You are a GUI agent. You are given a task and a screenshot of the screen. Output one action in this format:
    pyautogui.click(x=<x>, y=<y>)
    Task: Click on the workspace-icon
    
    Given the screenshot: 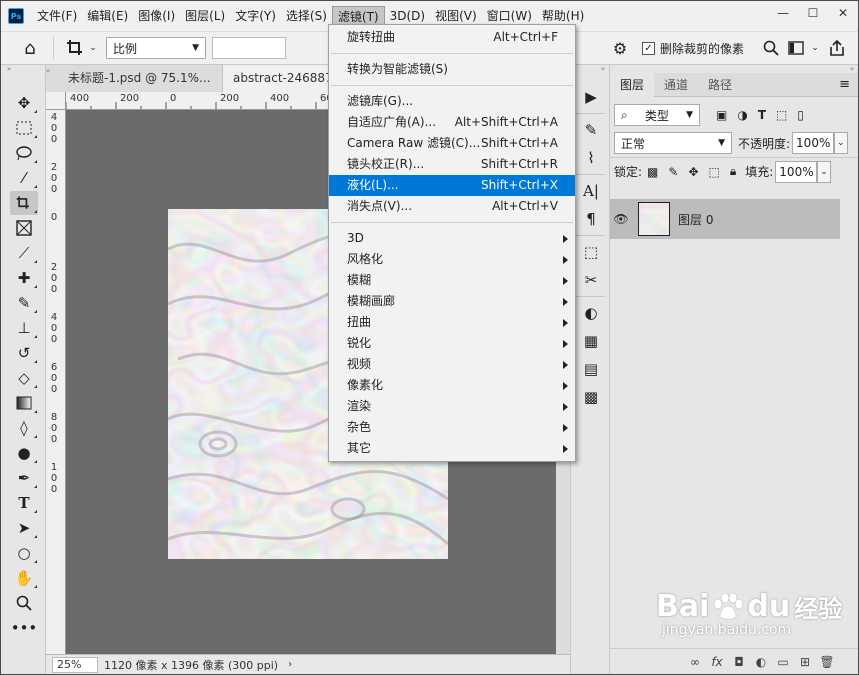 What is the action you would take?
    pyautogui.click(x=796, y=48)
    